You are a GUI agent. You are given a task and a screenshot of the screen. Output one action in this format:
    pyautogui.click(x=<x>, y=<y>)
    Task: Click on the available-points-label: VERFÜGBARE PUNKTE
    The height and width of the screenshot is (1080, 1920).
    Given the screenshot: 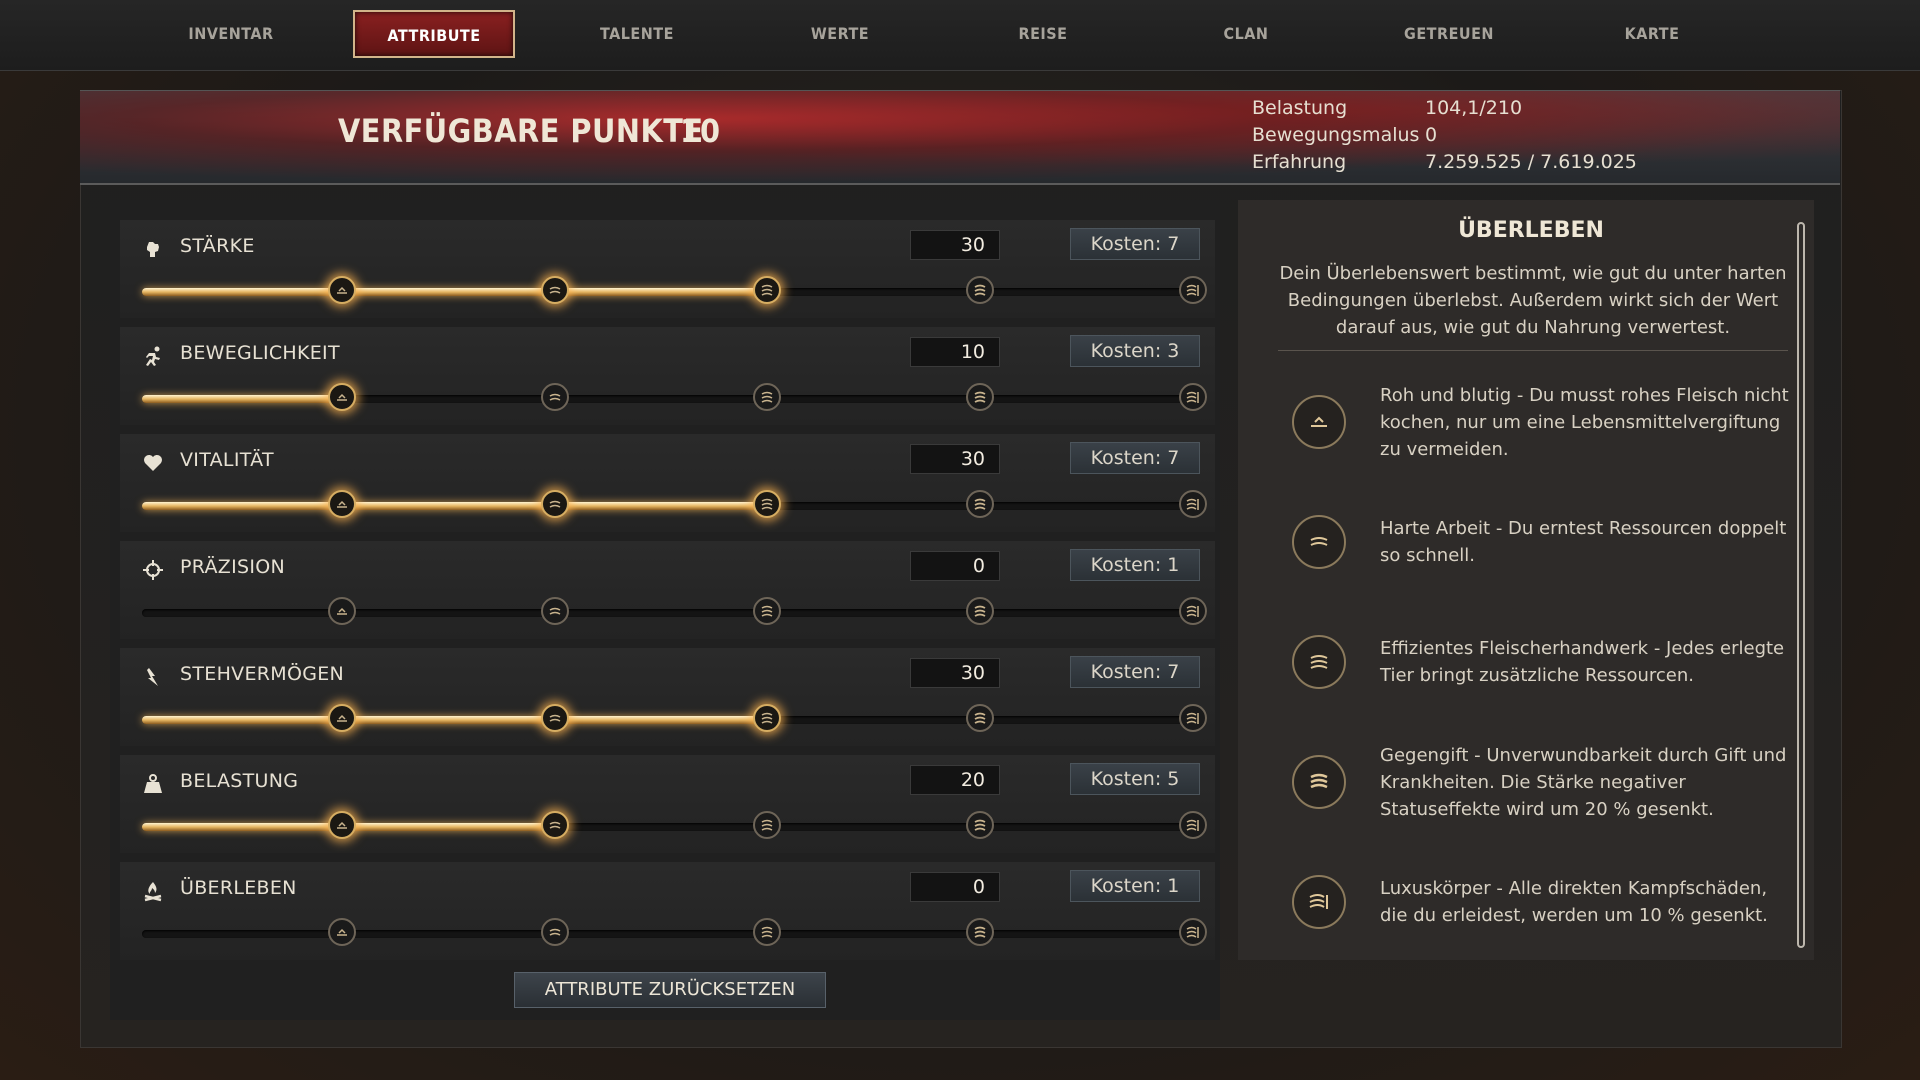 What is the action you would take?
    pyautogui.click(x=521, y=131)
    